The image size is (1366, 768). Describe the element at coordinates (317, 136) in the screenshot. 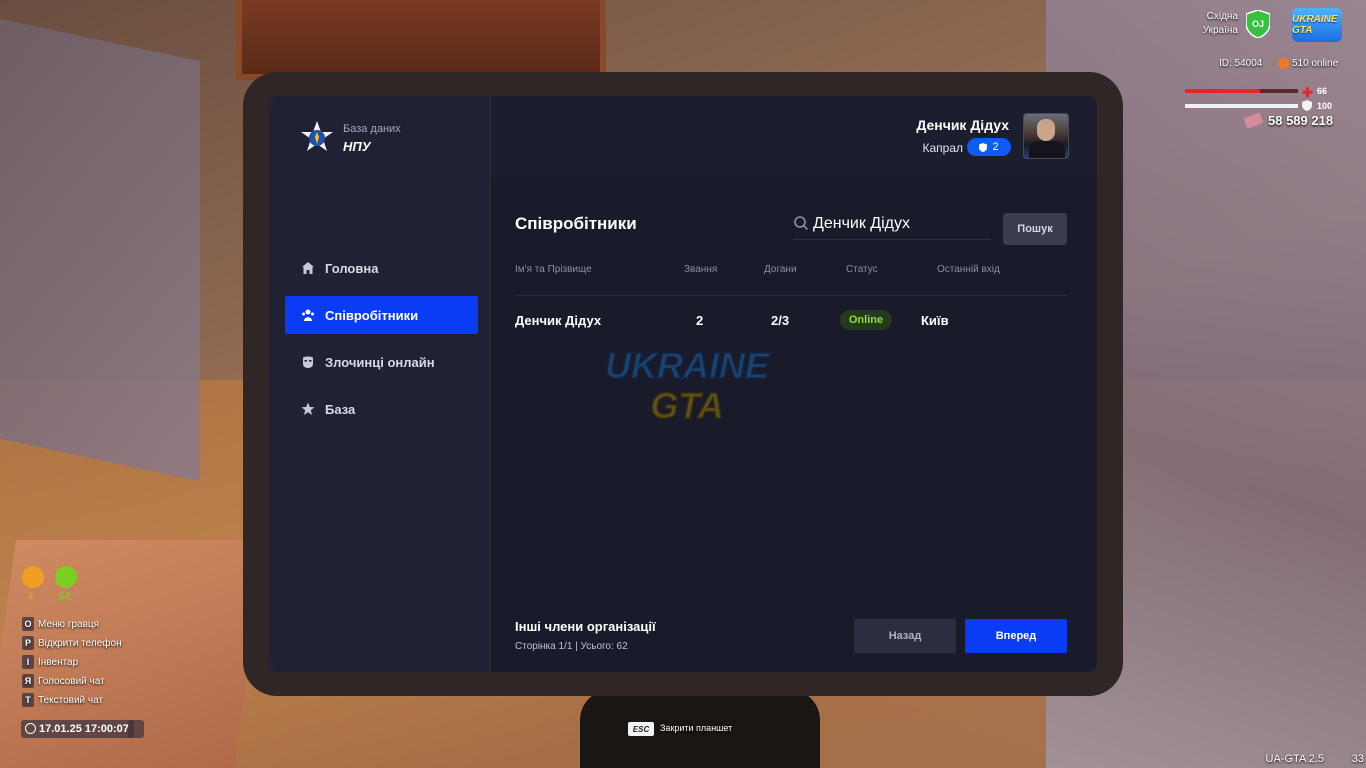

I see `police-star-logo` at that location.